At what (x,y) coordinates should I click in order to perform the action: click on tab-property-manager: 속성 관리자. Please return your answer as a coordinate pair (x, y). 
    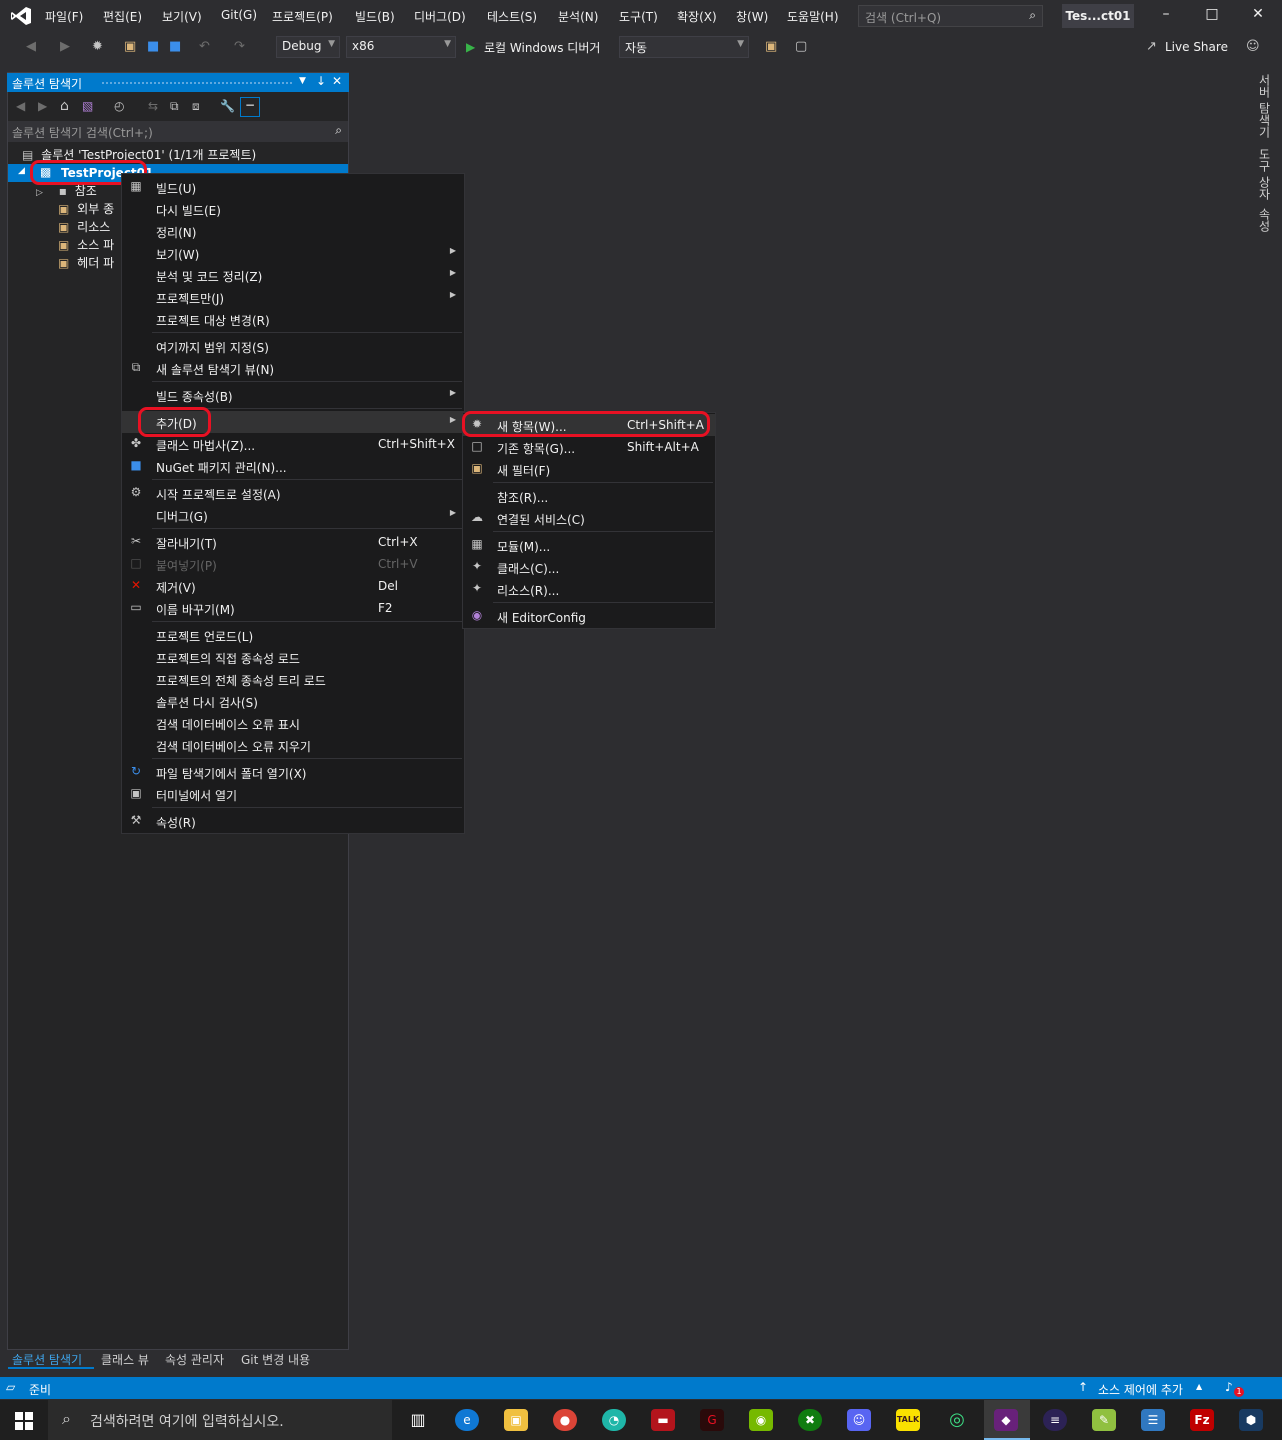
    Looking at the image, I should click on (194, 1359).